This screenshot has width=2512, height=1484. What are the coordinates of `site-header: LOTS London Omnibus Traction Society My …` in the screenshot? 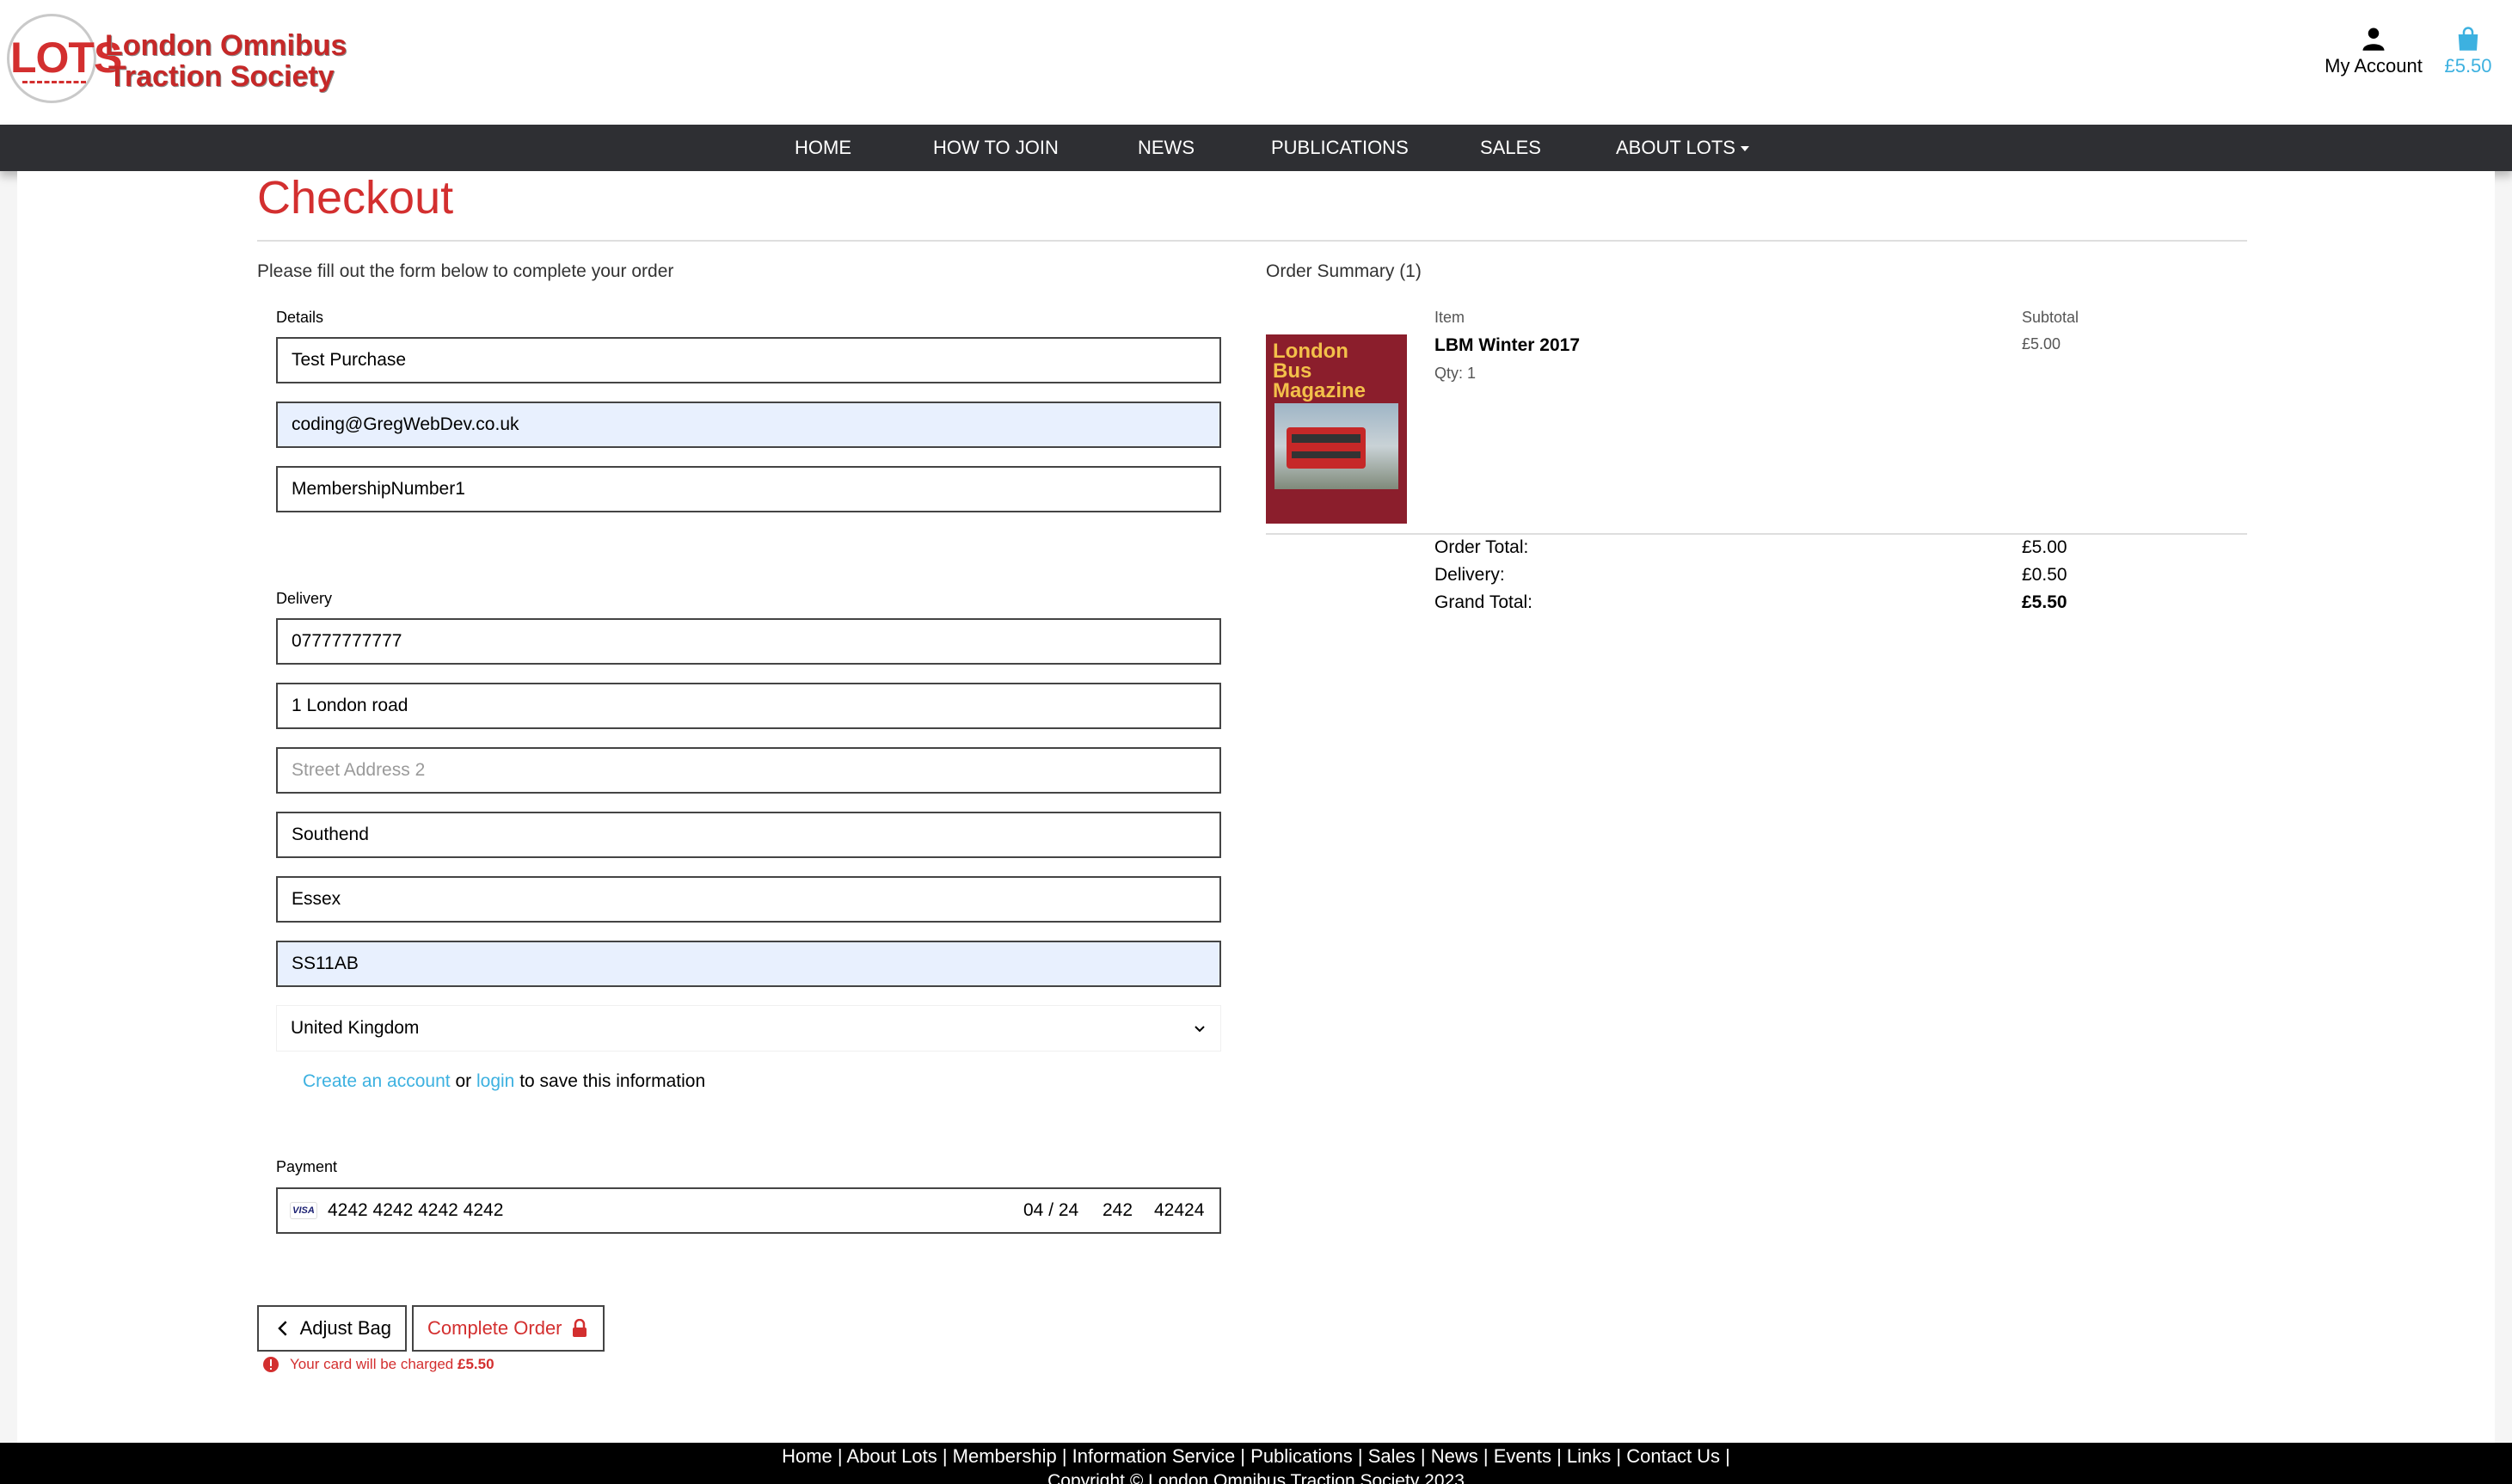 It's located at (1256, 62).